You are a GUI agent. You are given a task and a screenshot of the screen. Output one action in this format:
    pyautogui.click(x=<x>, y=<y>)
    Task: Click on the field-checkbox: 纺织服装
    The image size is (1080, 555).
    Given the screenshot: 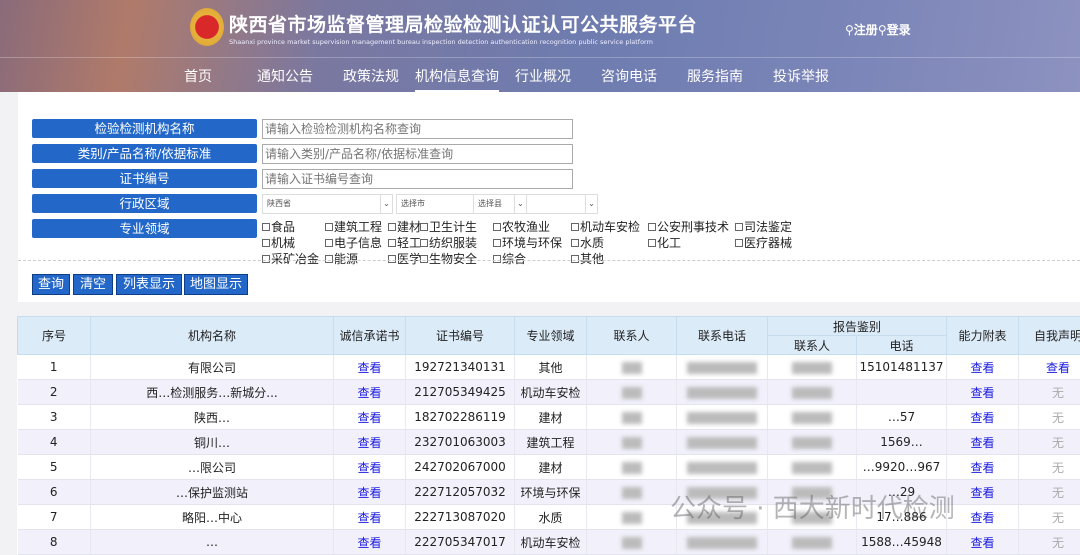 What is the action you would take?
    pyautogui.click(x=448, y=242)
    